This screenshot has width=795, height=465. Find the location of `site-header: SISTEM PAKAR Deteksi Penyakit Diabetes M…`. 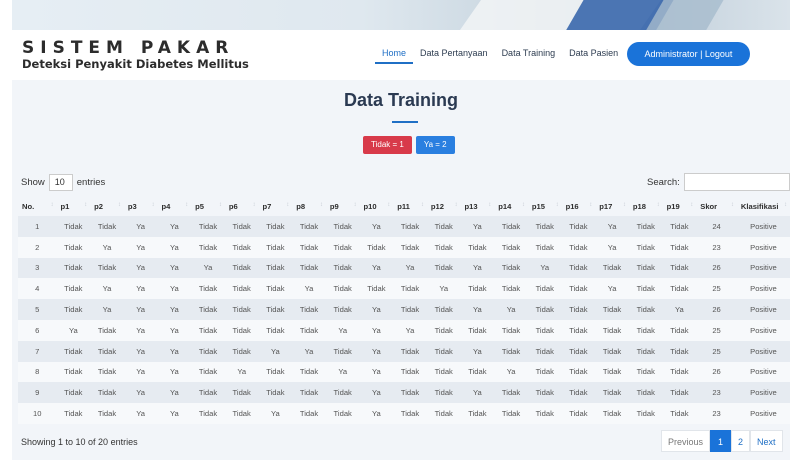

site-header: SISTEM PAKAR Deteksi Penyakit Diabetes M… is located at coordinates (401, 55).